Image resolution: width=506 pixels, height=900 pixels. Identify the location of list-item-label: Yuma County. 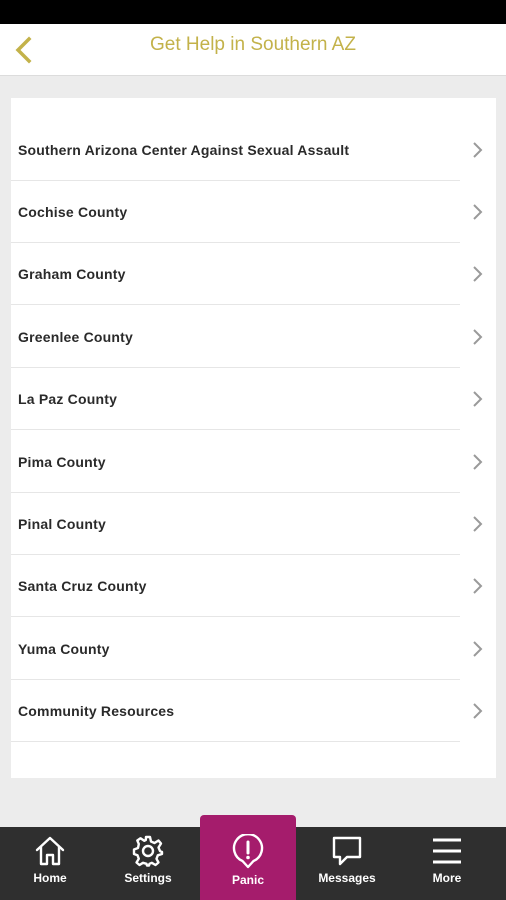
(64, 649).